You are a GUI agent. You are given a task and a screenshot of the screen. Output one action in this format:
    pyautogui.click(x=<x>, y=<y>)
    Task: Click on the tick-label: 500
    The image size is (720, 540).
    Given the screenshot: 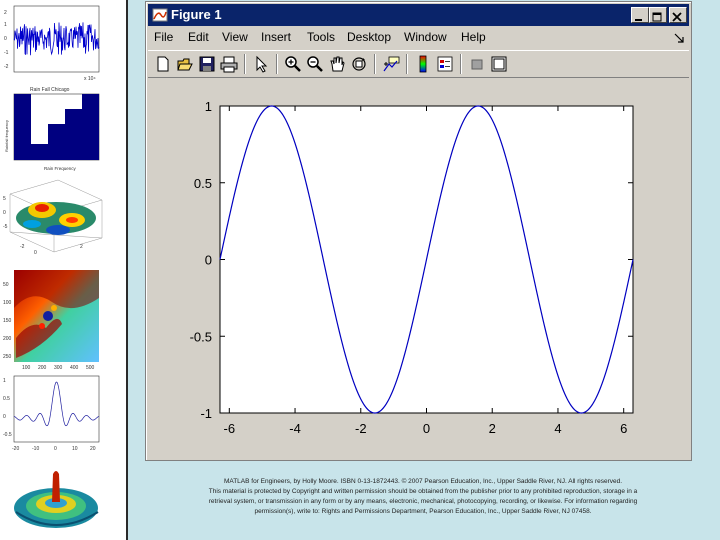 What is the action you would take?
    pyautogui.click(x=90, y=368)
    